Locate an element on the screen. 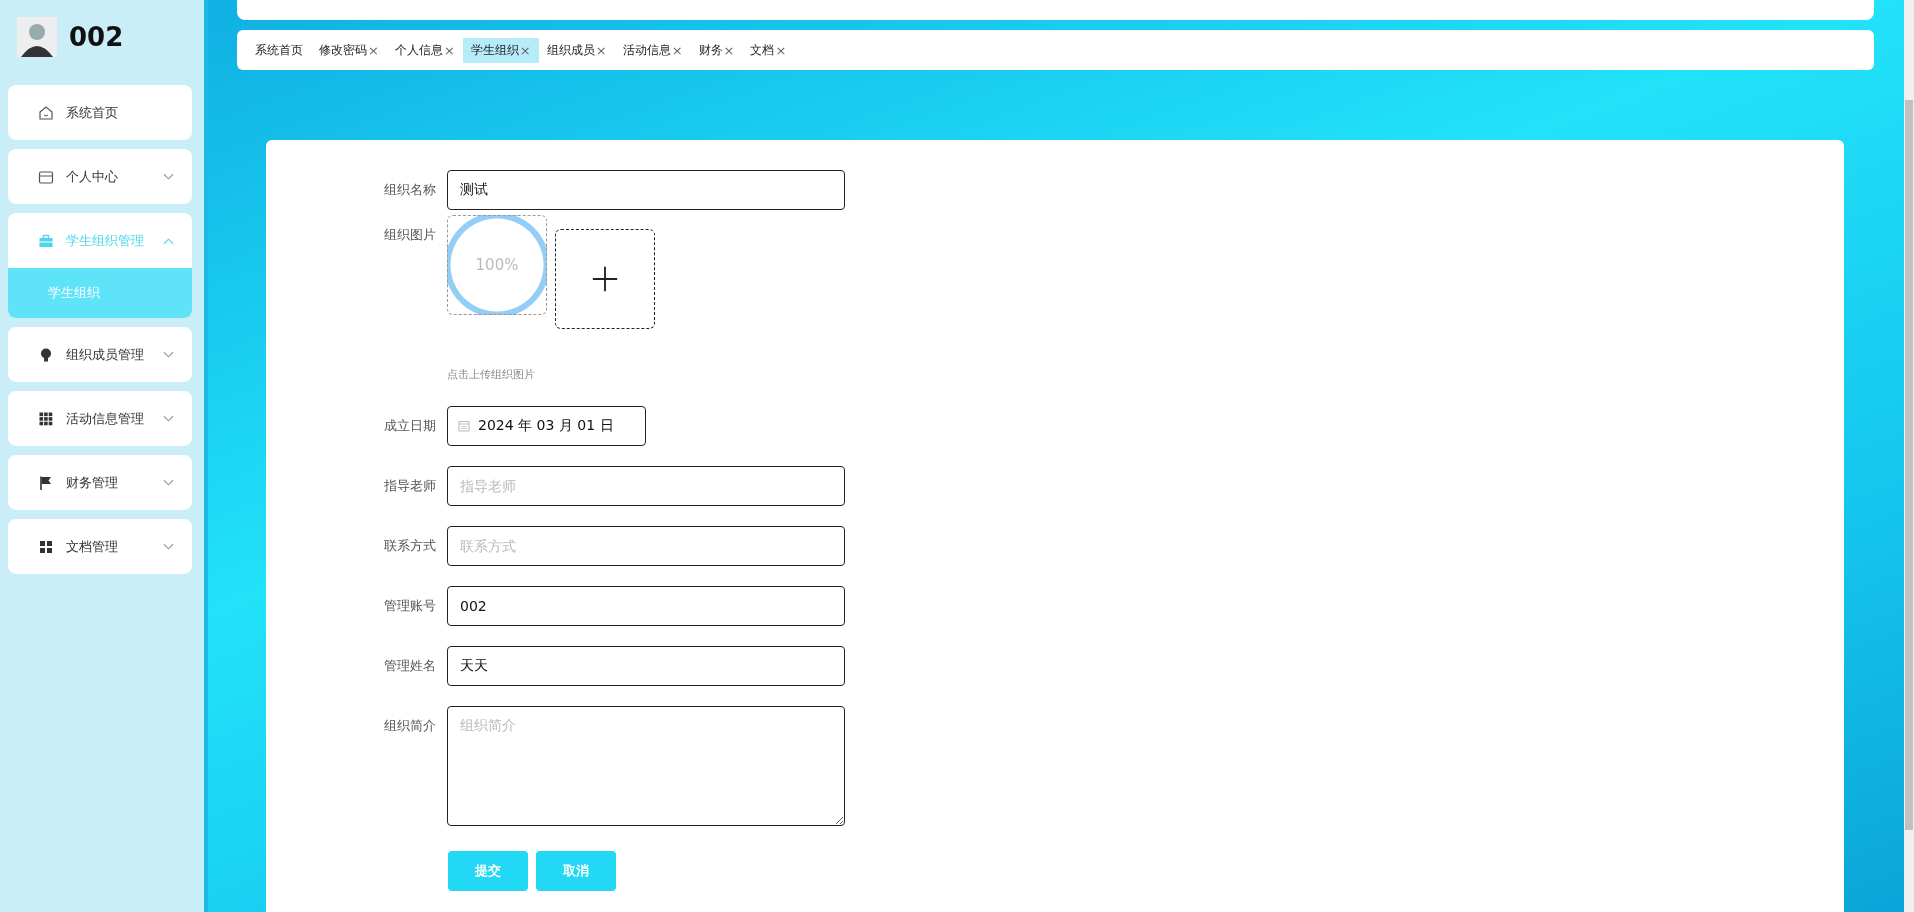 This screenshot has height=912, width=1914. tab: 组织成员× is located at coordinates (576, 50).